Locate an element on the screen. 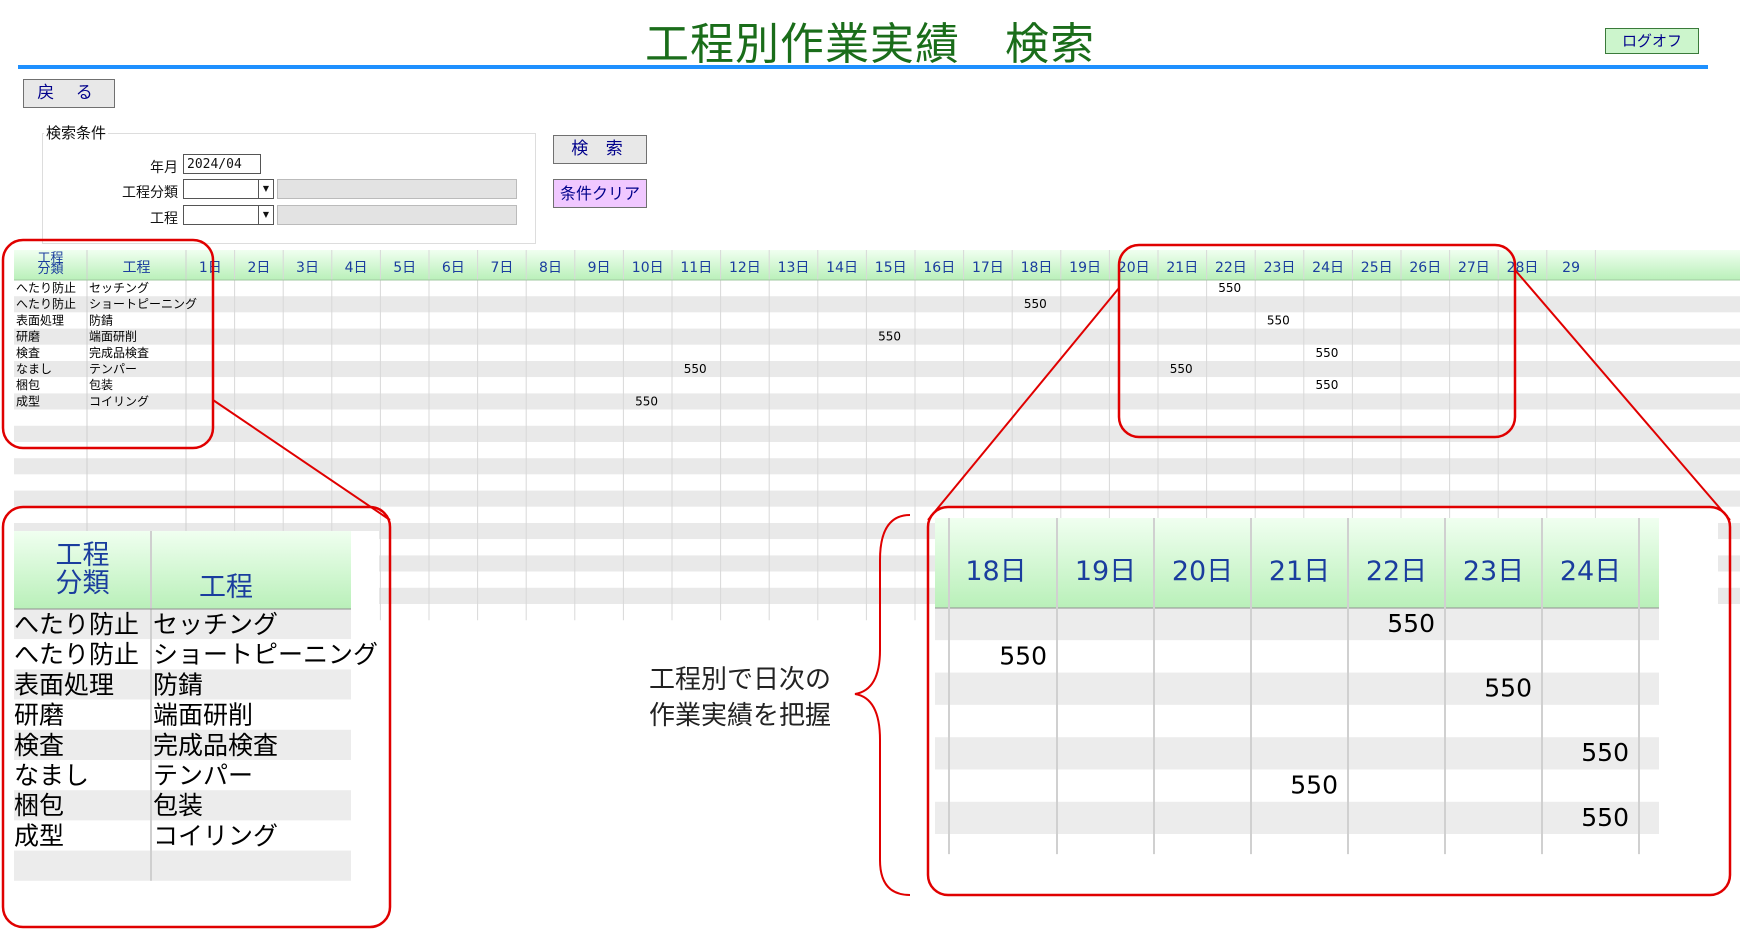 This screenshot has width=1740, height=929. process-category-name is located at coordinates (397, 189).